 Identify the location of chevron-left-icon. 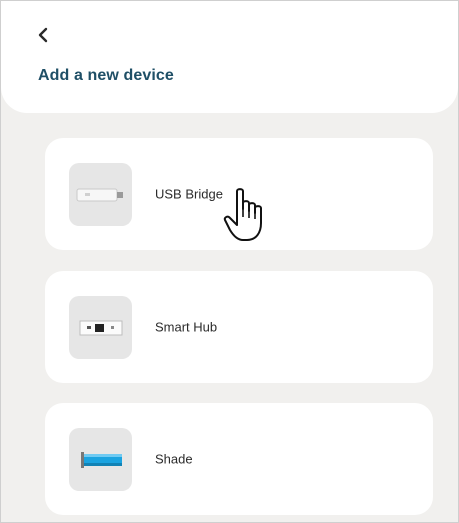
(43, 35).